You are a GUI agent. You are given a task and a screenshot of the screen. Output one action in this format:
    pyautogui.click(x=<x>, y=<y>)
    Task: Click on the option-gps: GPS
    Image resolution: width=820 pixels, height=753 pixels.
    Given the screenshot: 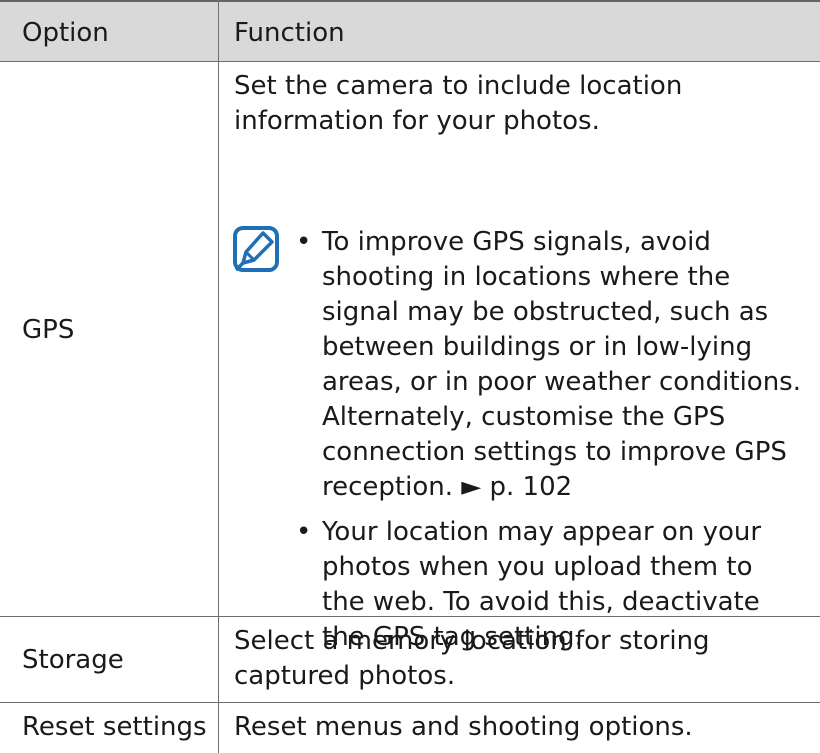 What is the action you would take?
    pyautogui.click(x=48, y=330)
    